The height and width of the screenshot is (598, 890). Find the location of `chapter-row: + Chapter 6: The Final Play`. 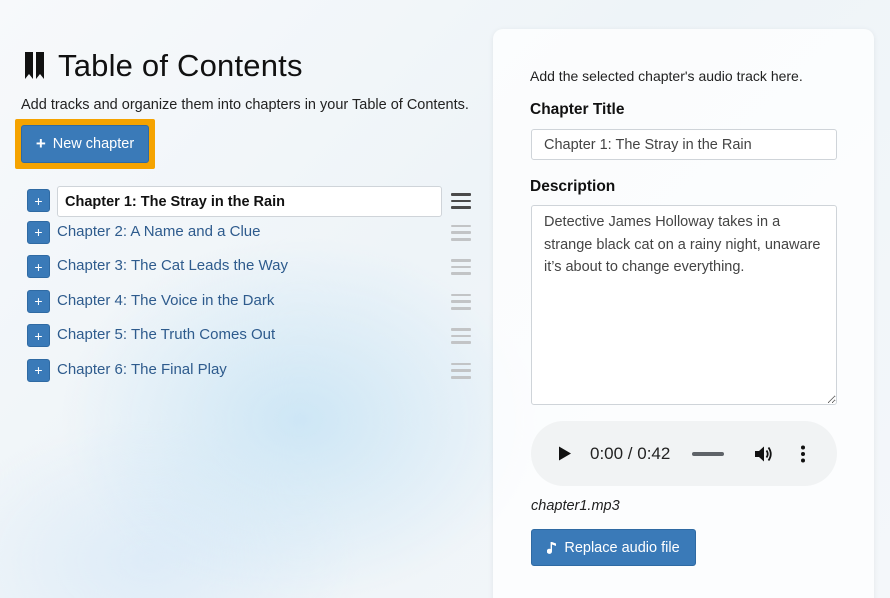

chapter-row: + Chapter 6: The Final Play is located at coordinates (252, 376).